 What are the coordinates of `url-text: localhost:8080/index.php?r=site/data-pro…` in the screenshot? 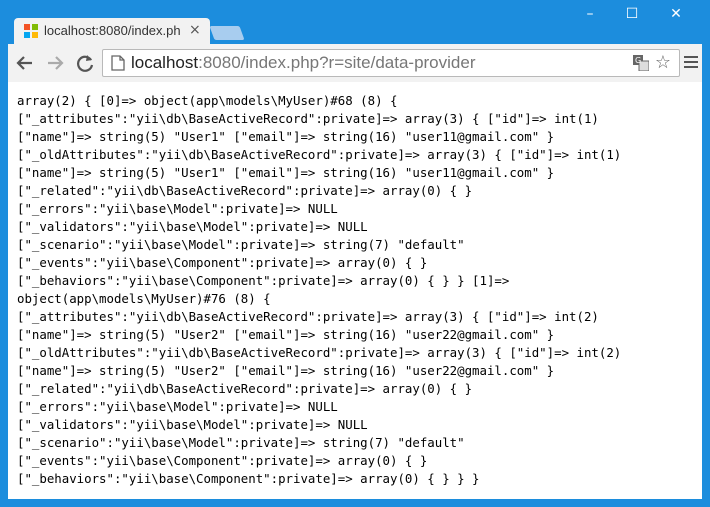 It's located at (303, 63).